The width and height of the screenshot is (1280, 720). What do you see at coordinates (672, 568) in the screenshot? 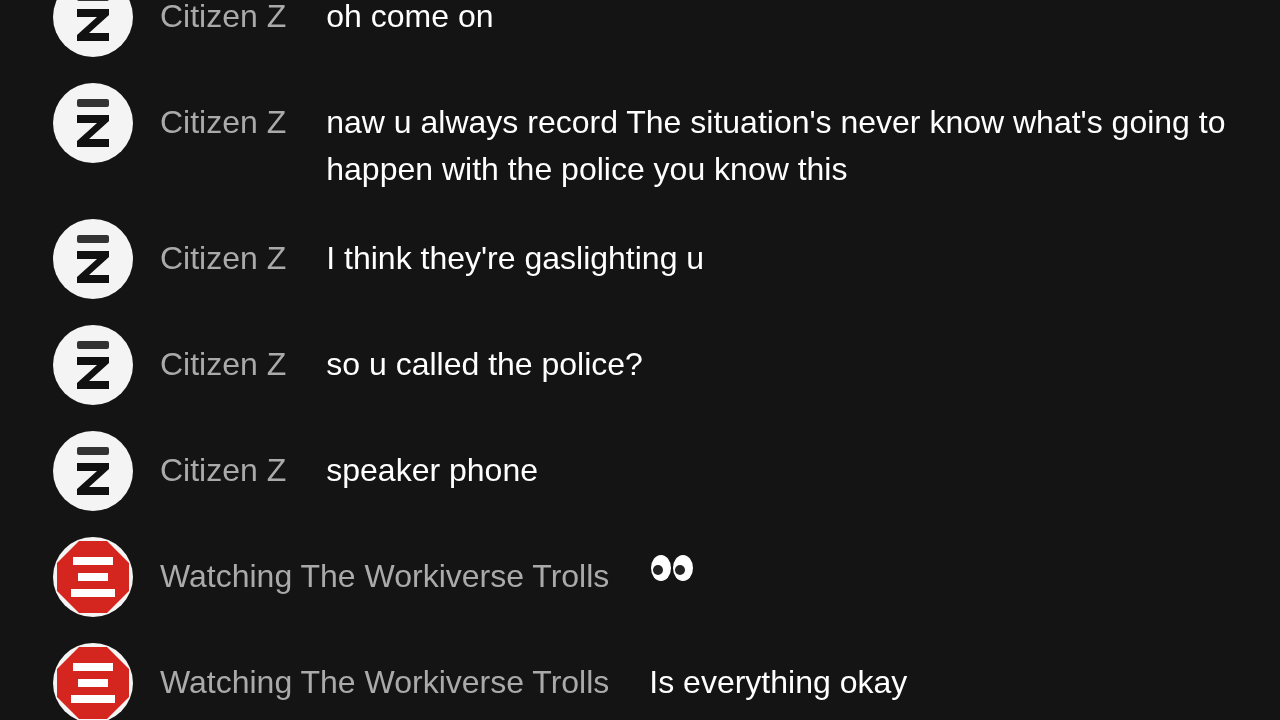
I see `eyes-icon` at bounding box center [672, 568].